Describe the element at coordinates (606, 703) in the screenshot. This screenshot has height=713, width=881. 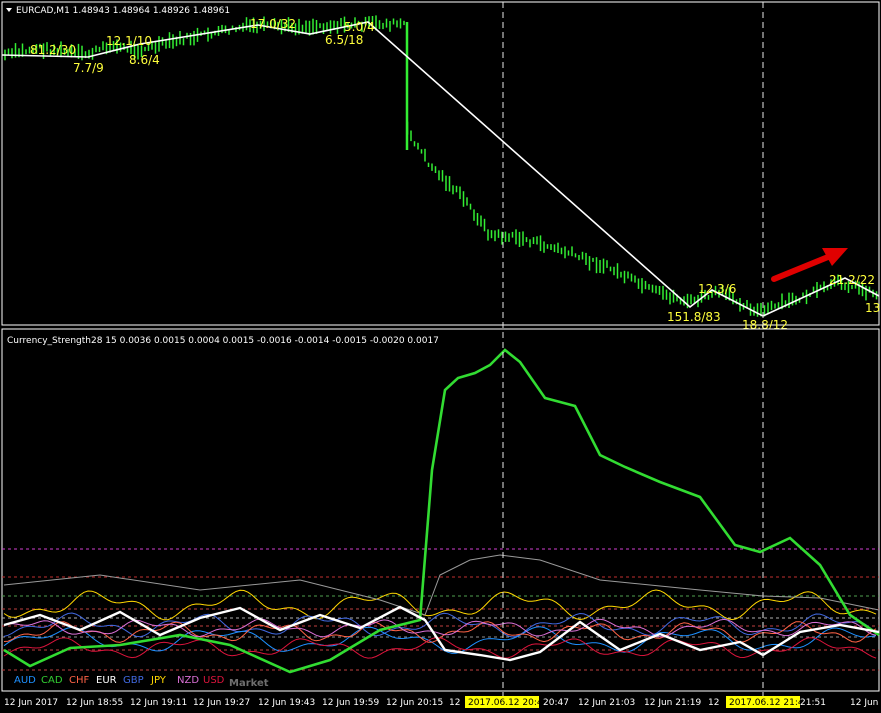
I see `x-tick-label: 12 Jun 21:03` at that location.